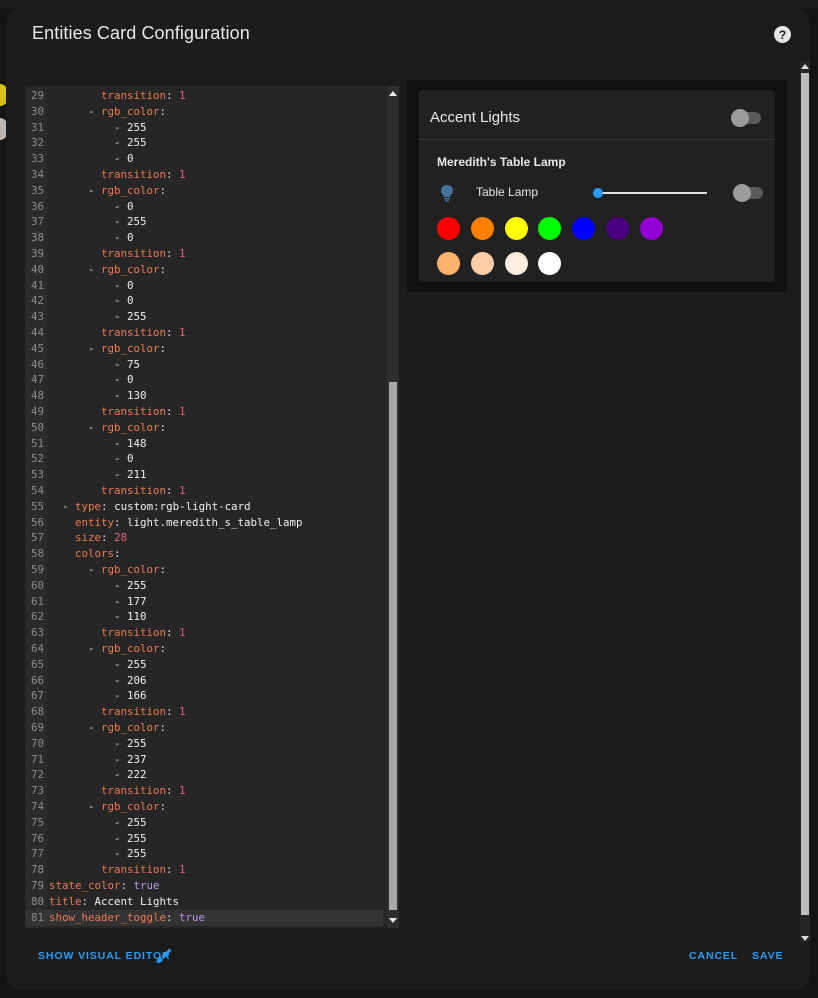 This screenshot has width=818, height=998. What do you see at coordinates (37, 285) in the screenshot?
I see `line-number: 41` at bounding box center [37, 285].